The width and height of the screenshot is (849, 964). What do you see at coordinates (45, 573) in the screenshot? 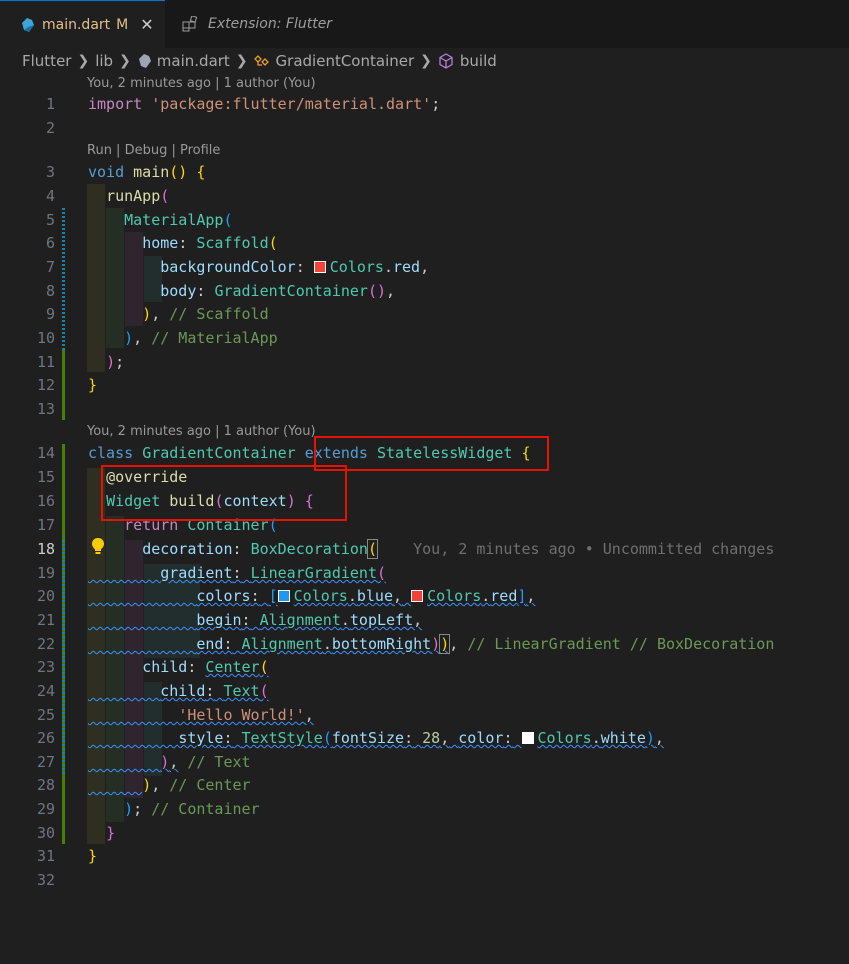
I see `line-number: 19` at bounding box center [45, 573].